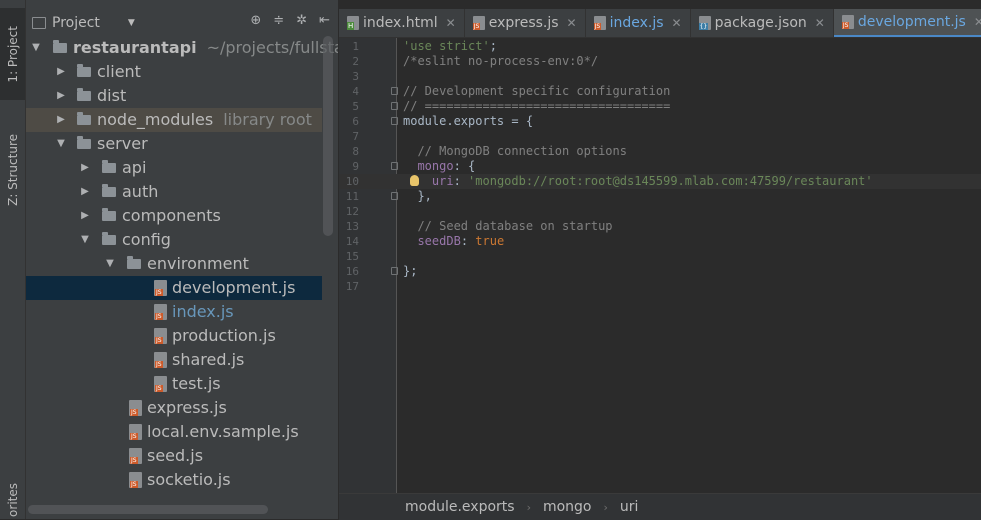 The width and height of the screenshot is (981, 520). I want to click on line-number: 3, so click(355, 76).